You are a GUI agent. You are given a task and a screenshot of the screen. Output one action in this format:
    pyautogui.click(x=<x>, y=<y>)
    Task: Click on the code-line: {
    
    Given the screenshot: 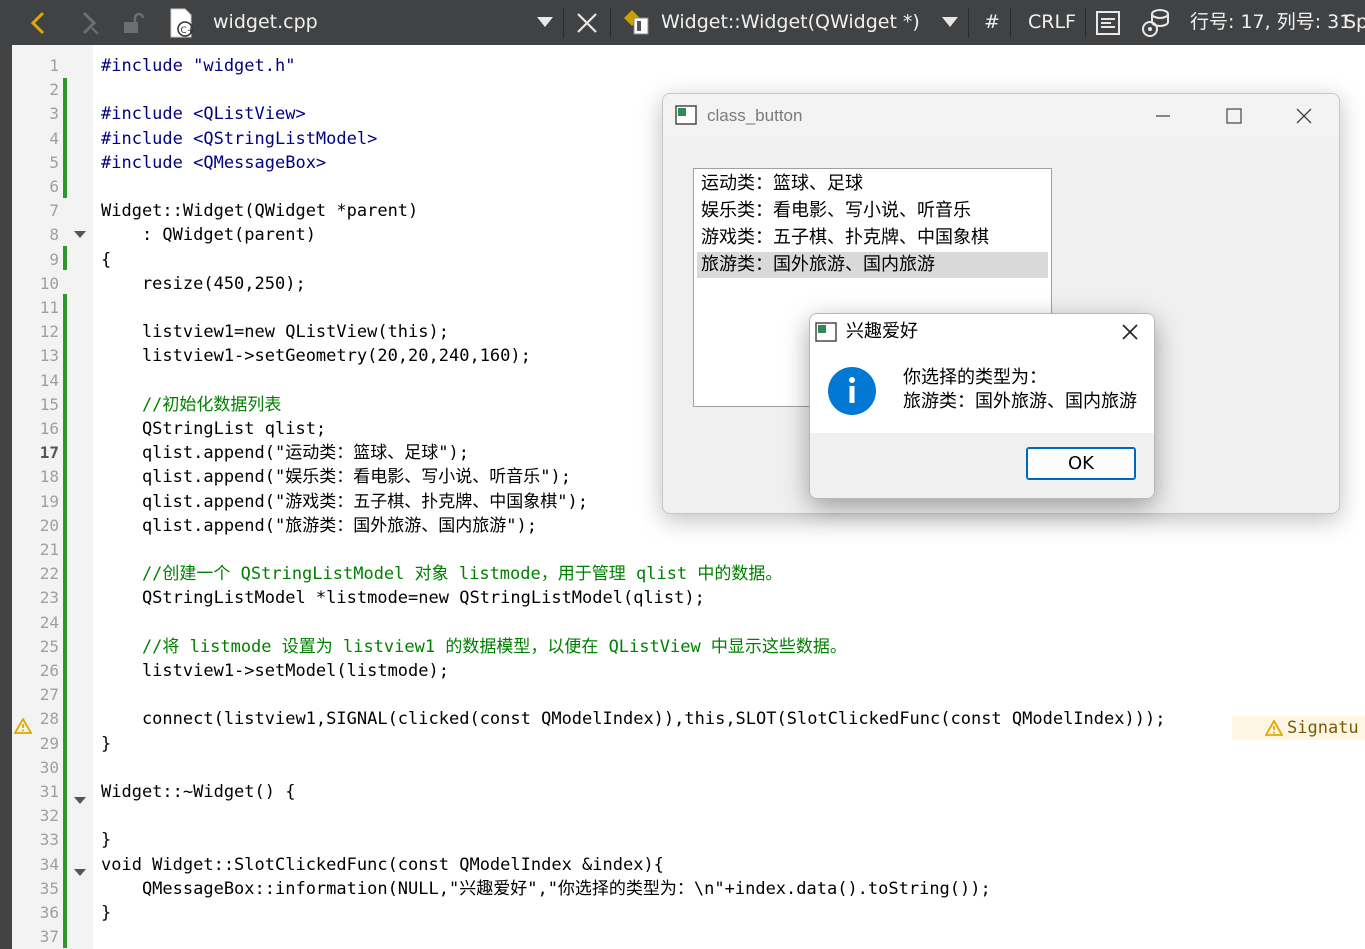 What is the action you would take?
    pyautogui.click(x=106, y=260)
    